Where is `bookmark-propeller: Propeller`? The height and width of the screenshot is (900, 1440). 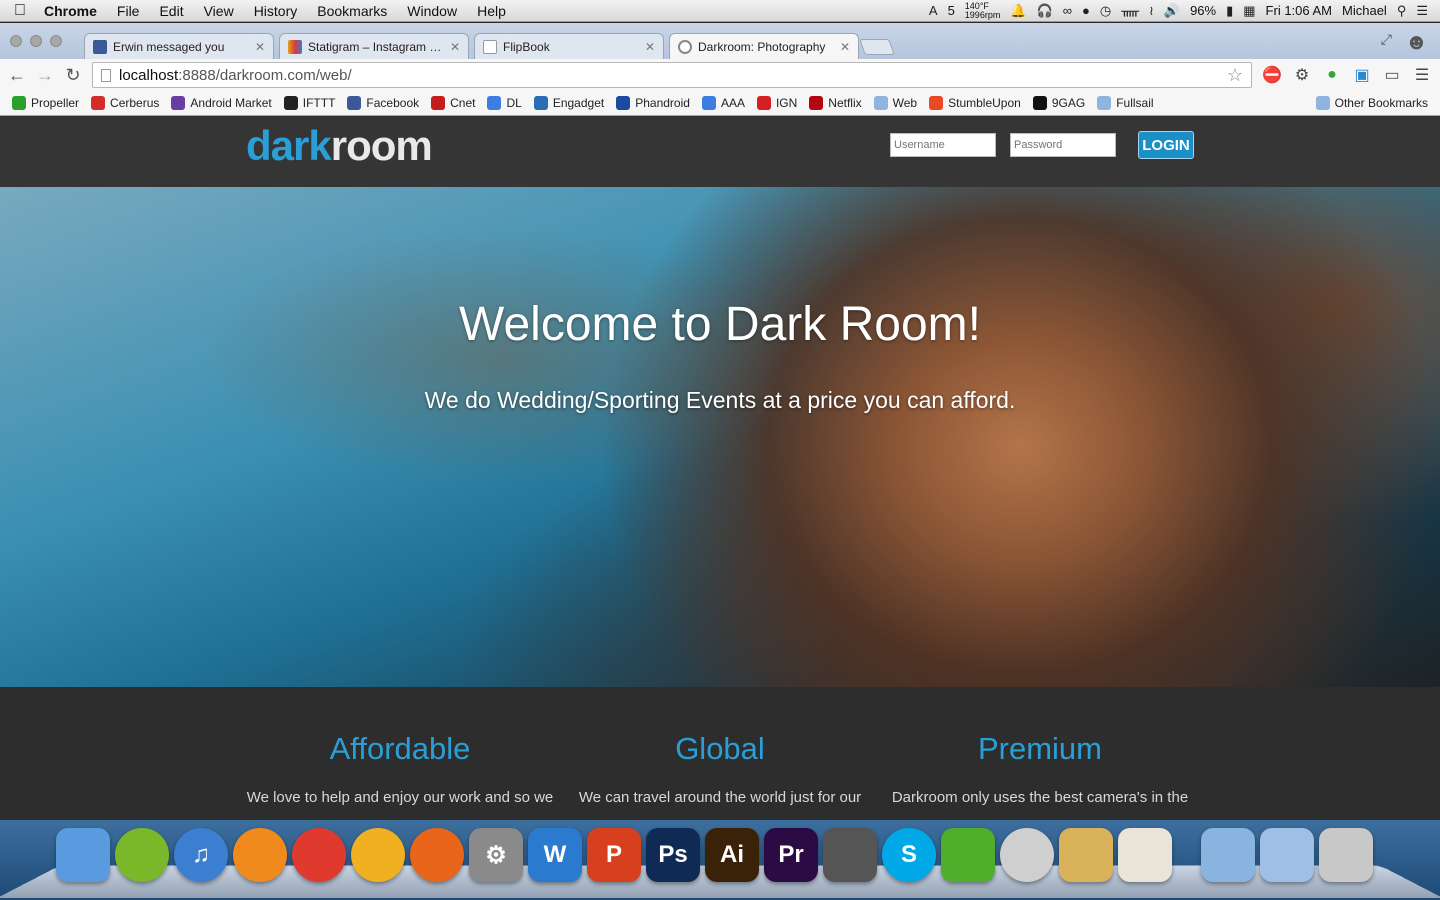
bookmark-propeller: Propeller is located at coordinates (45, 103).